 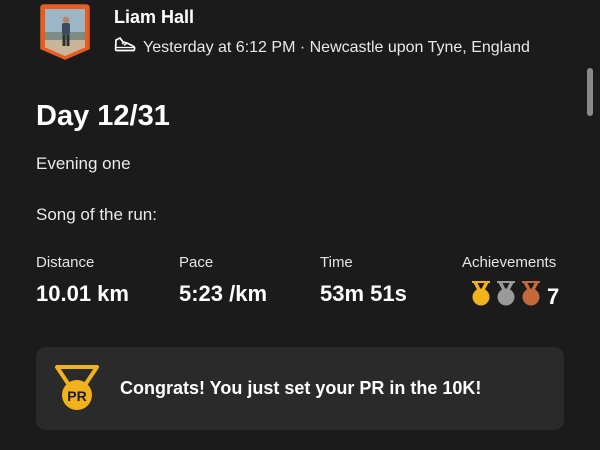 What do you see at coordinates (83, 163) in the screenshot?
I see `activity-description: Evening one` at bounding box center [83, 163].